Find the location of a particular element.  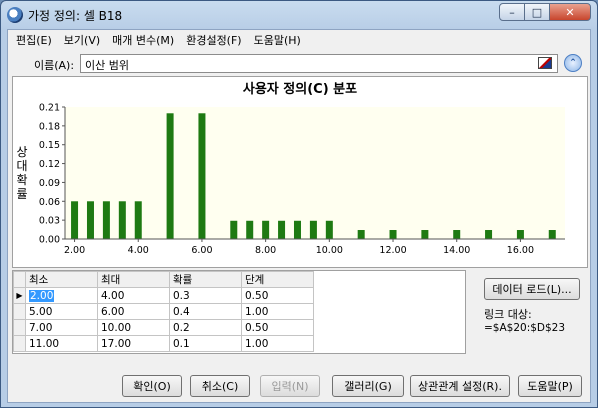

maximize-icon: □ is located at coordinates (537, 12).